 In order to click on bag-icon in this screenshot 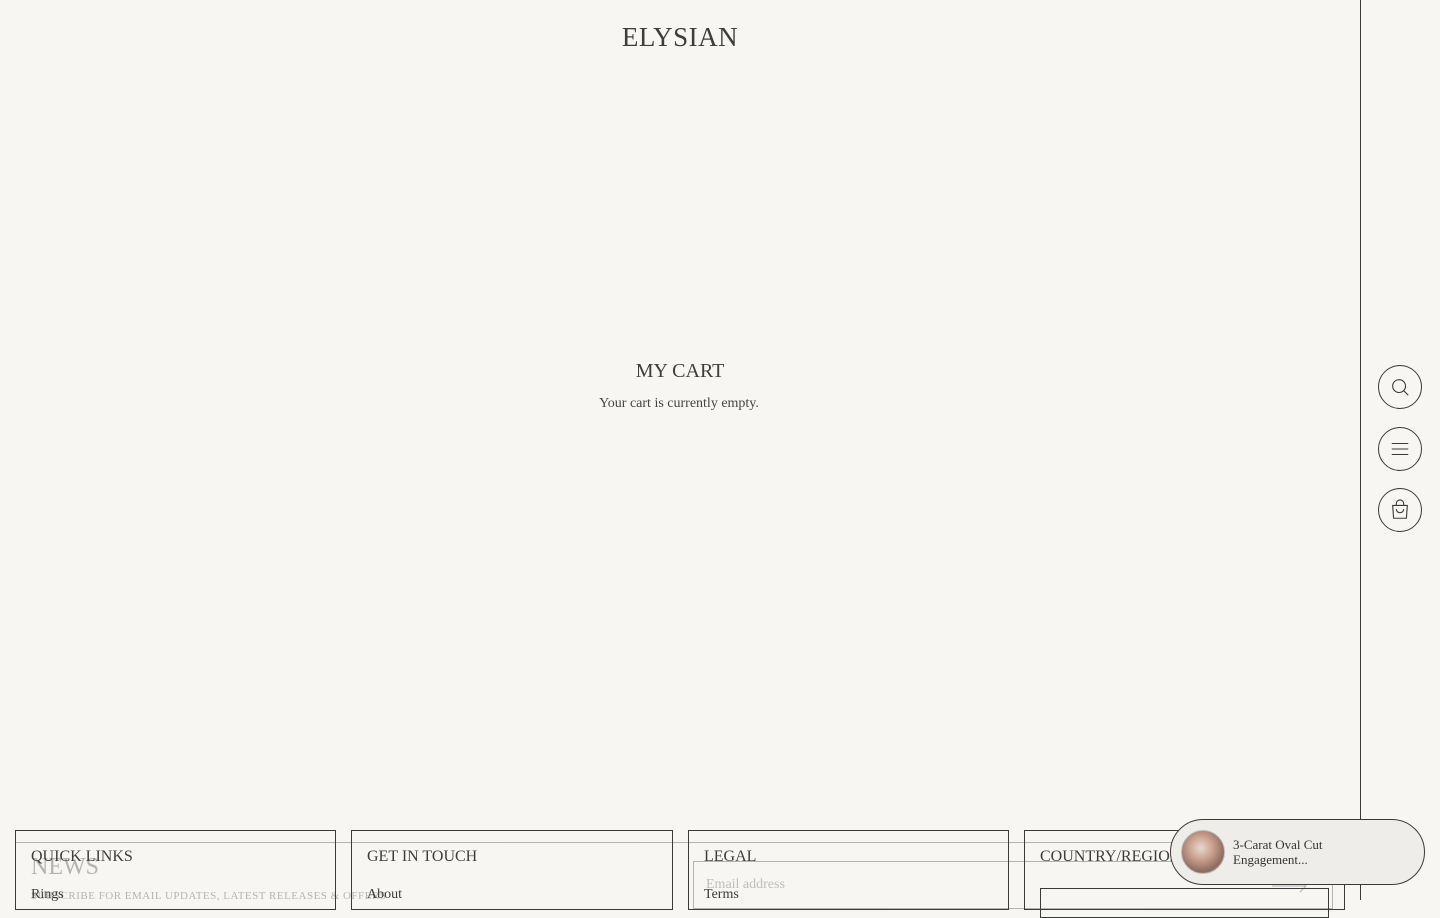, I will do `click(1400, 509)`.